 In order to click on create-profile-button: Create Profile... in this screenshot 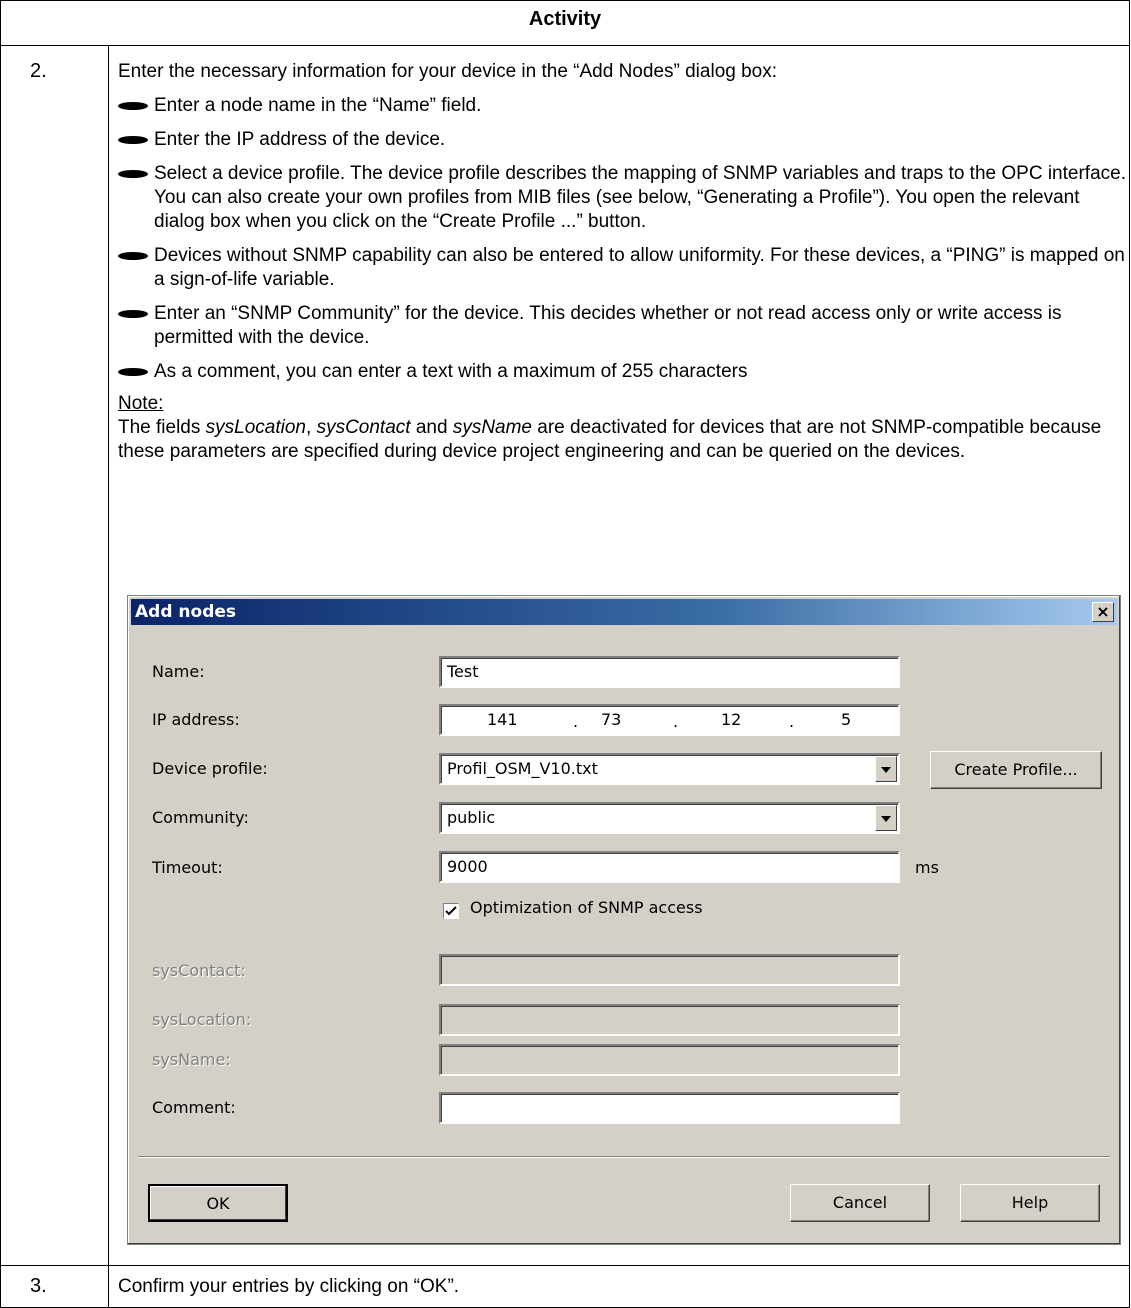, I will do `click(1016, 770)`.